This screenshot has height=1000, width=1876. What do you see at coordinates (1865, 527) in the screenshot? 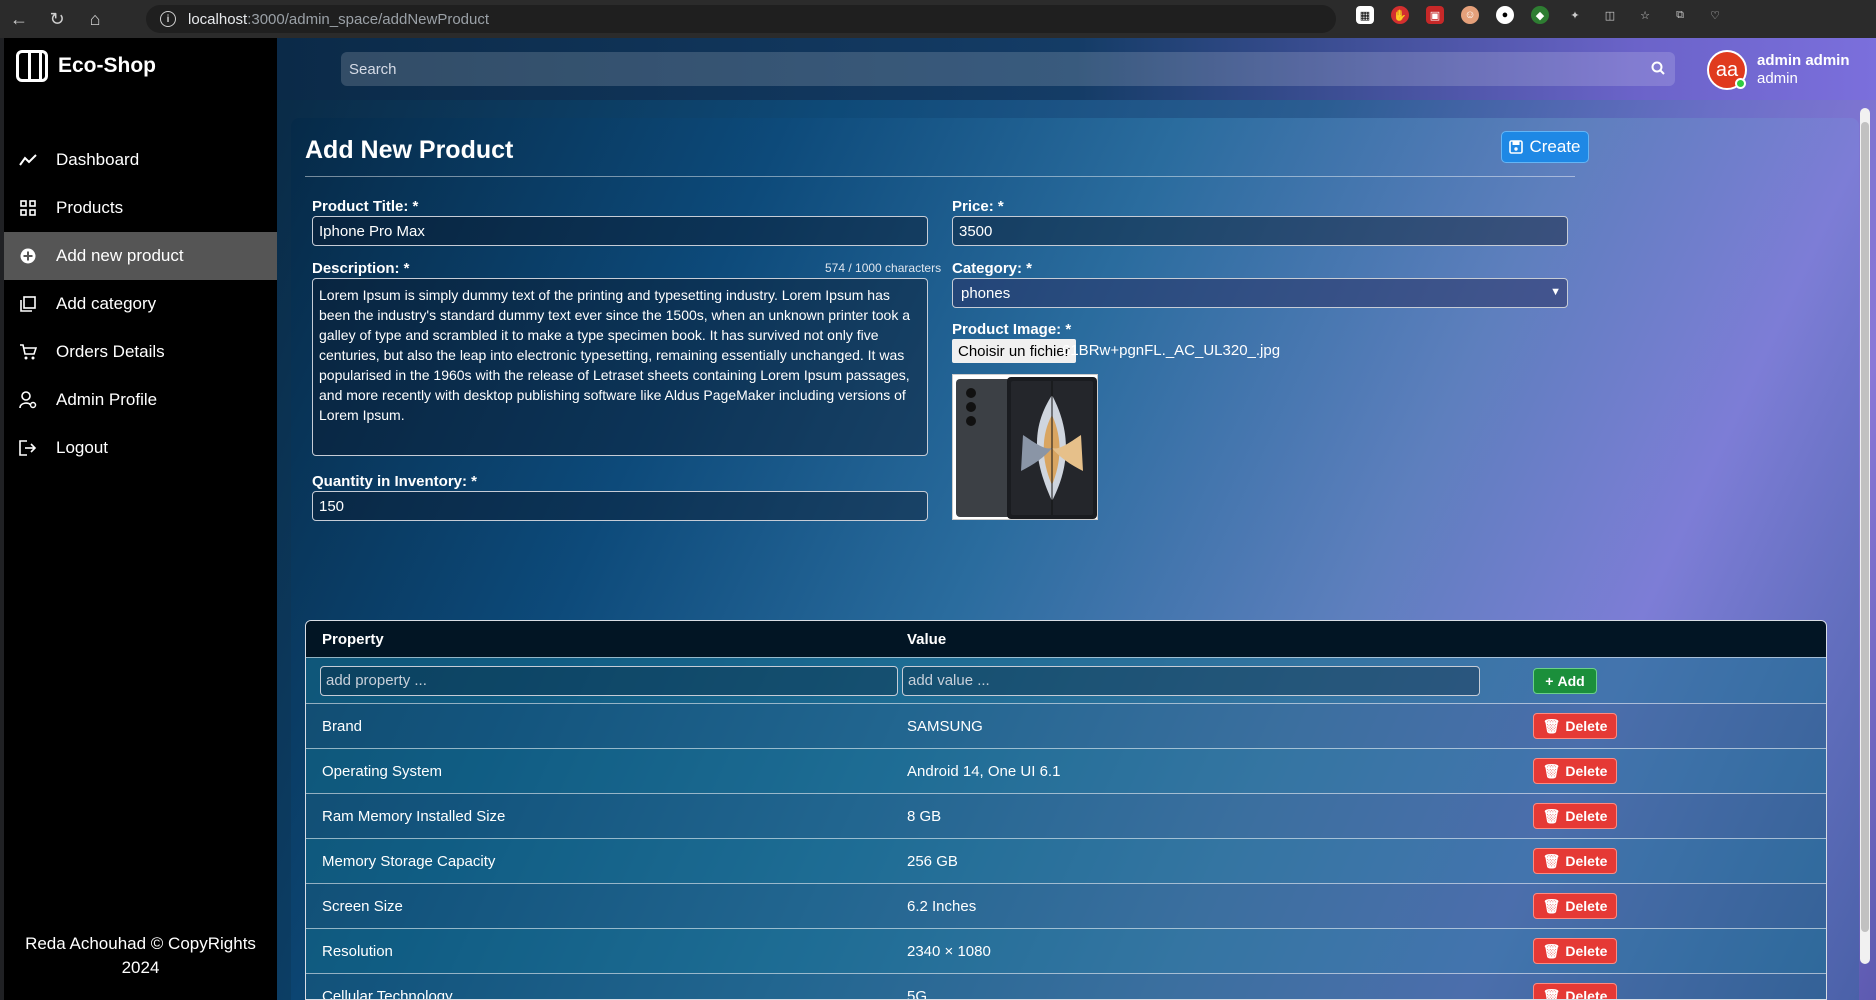
I see `scrollbar-thumb` at bounding box center [1865, 527].